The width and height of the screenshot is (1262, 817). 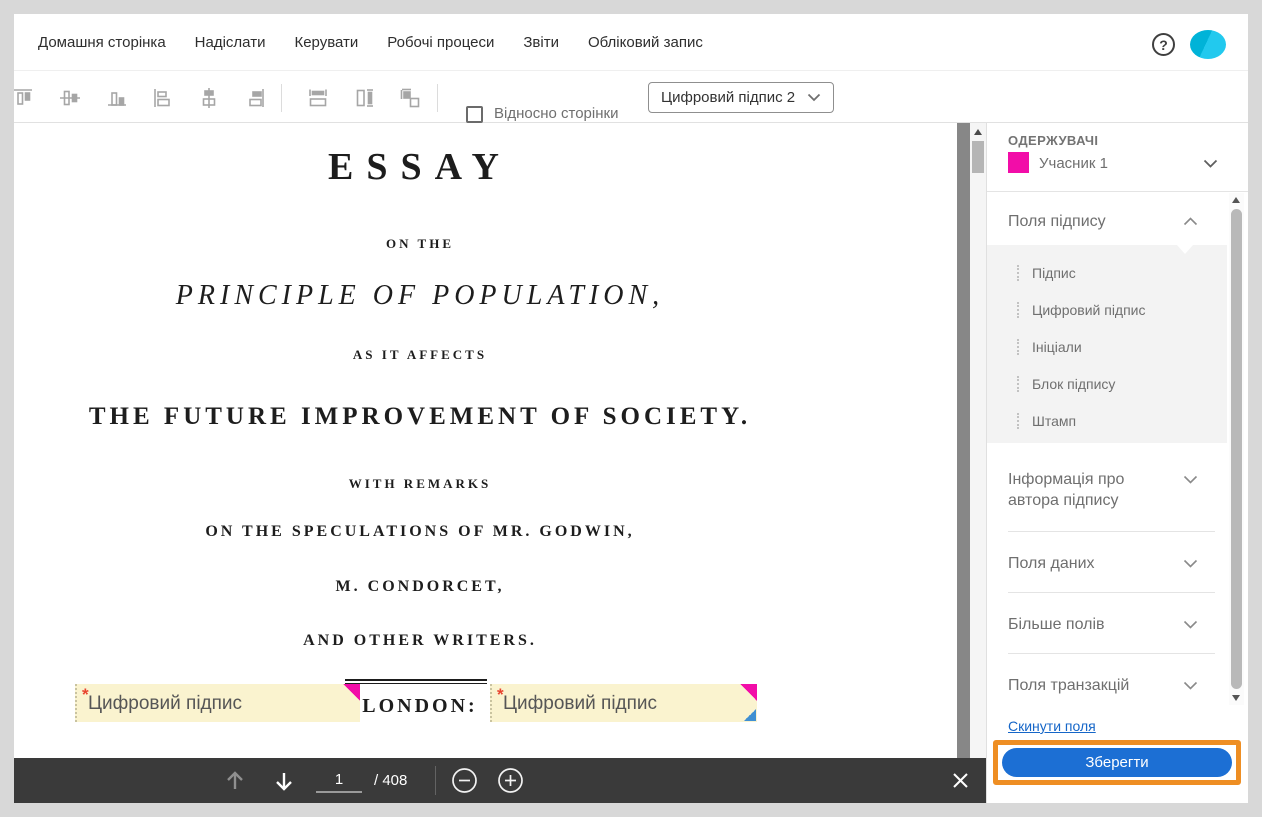 I want to click on align-left-icon, so click(x=163, y=98).